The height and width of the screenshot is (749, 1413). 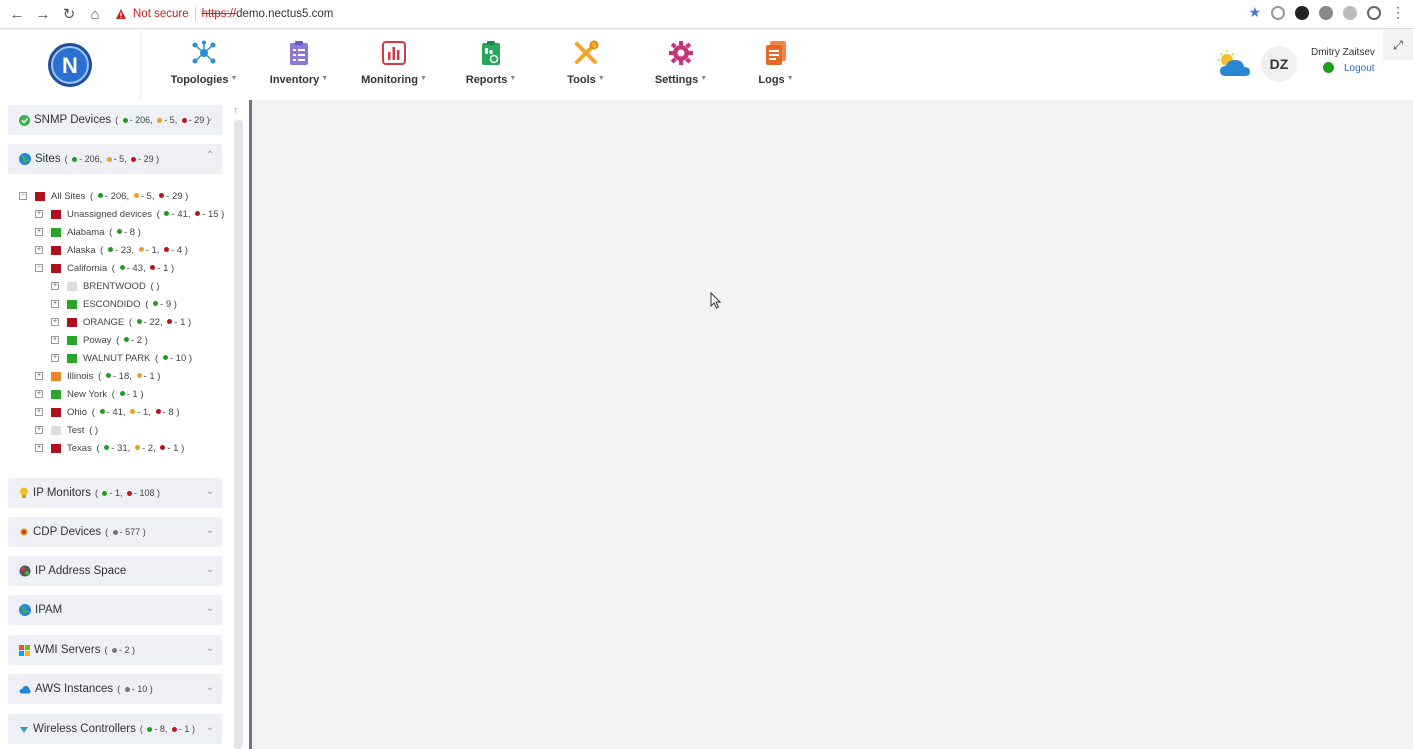 What do you see at coordinates (115, 689) in the screenshot?
I see `panel-aws-instances: AWS Instances ( - 10 ) ⌄` at bounding box center [115, 689].